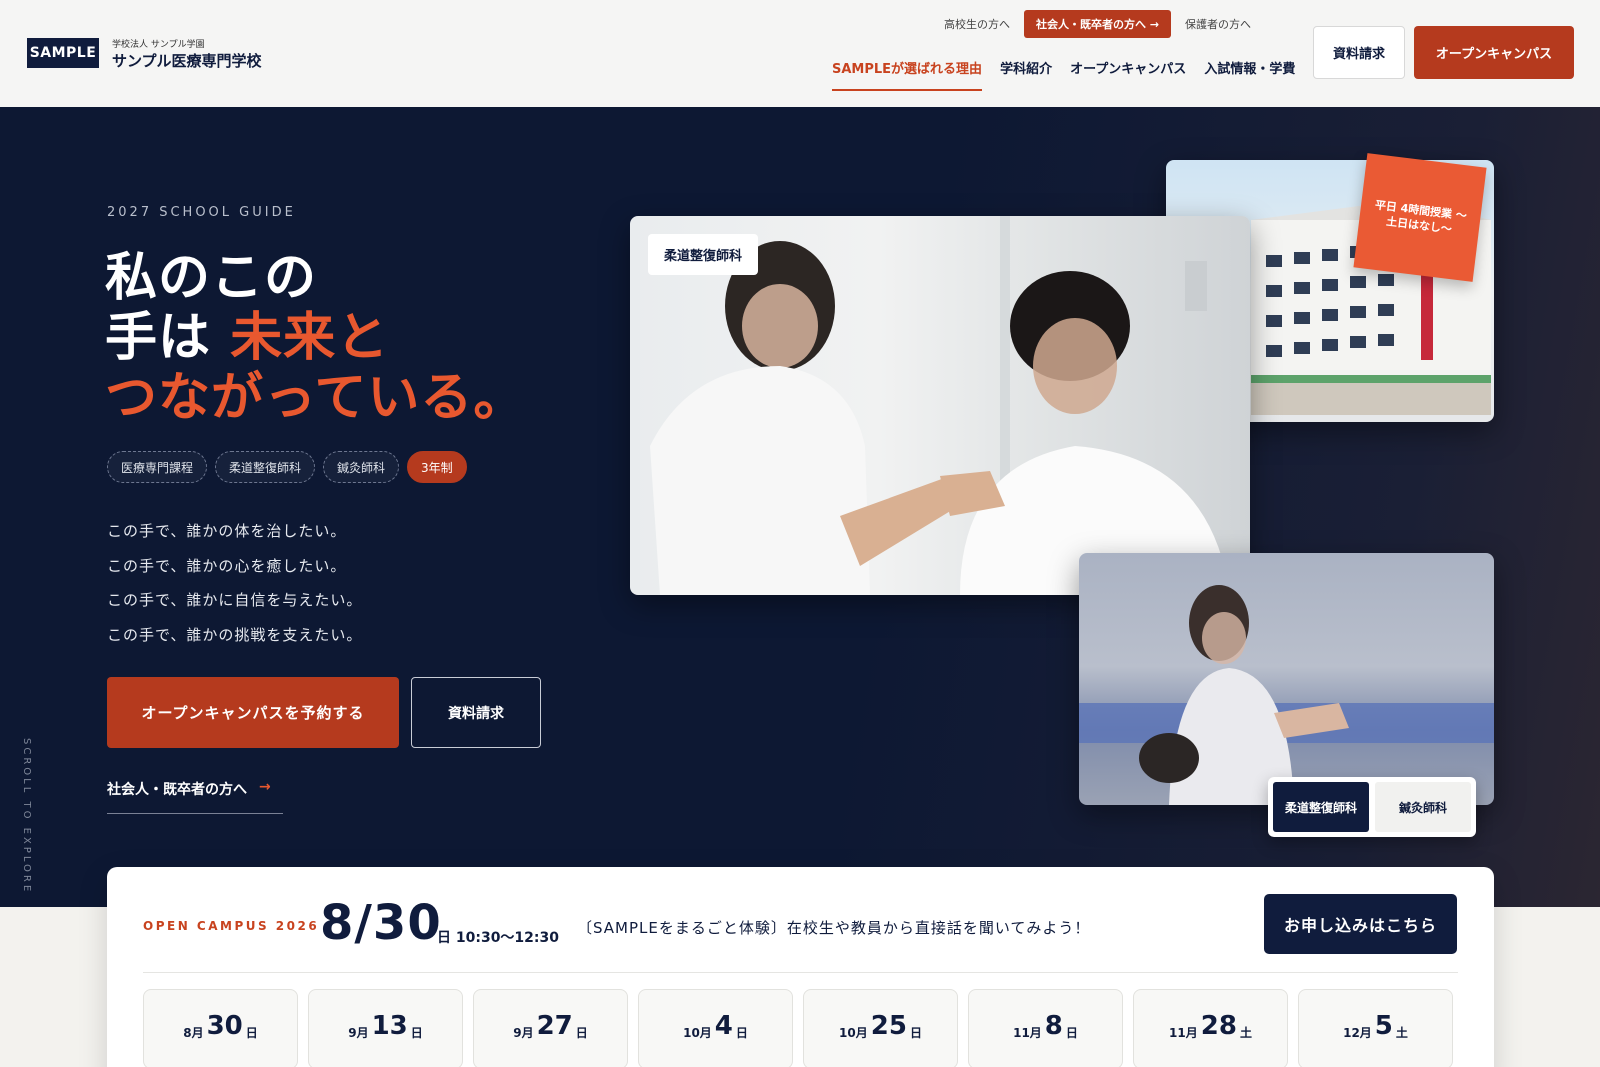  Describe the element at coordinates (940, 405) in the screenshot. I see `treatment-photo: 柔道整復師科` at that location.